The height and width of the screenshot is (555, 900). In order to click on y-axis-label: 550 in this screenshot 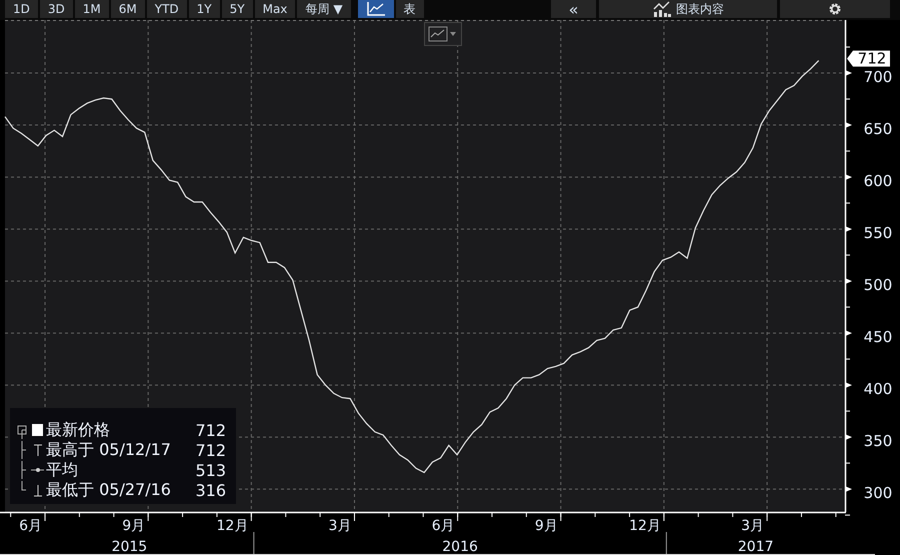, I will do `click(878, 233)`.